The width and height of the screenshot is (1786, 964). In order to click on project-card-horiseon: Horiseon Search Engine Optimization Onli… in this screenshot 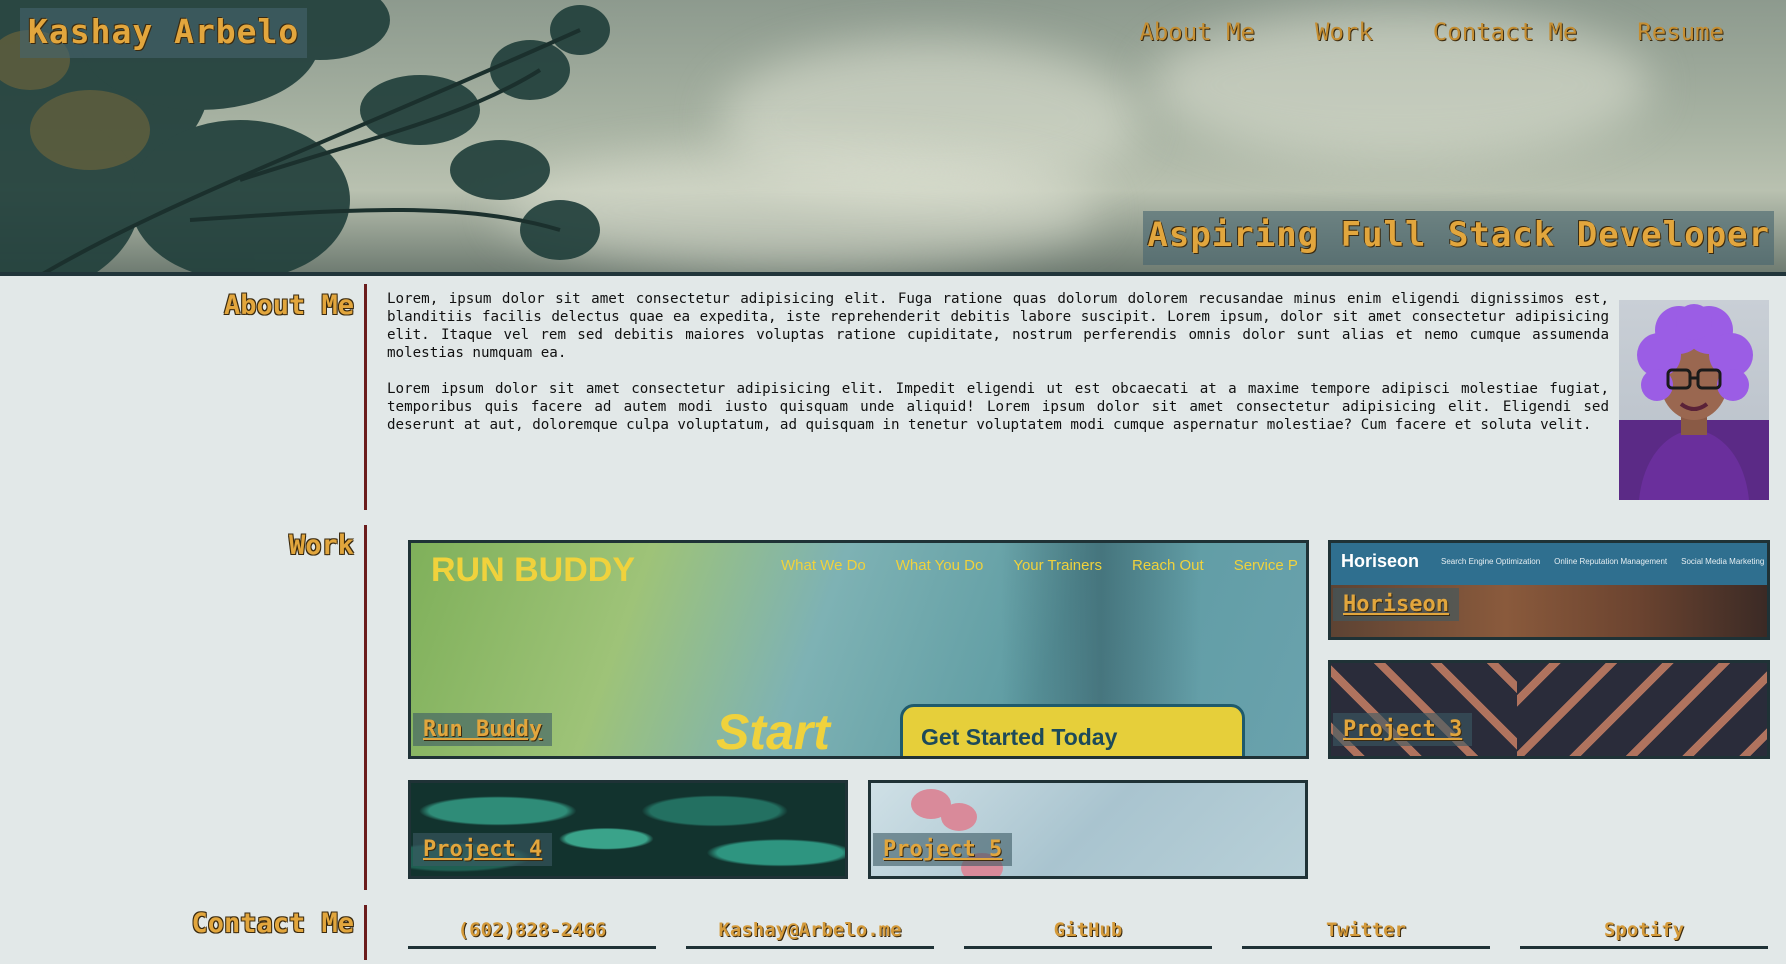, I will do `click(1549, 590)`.